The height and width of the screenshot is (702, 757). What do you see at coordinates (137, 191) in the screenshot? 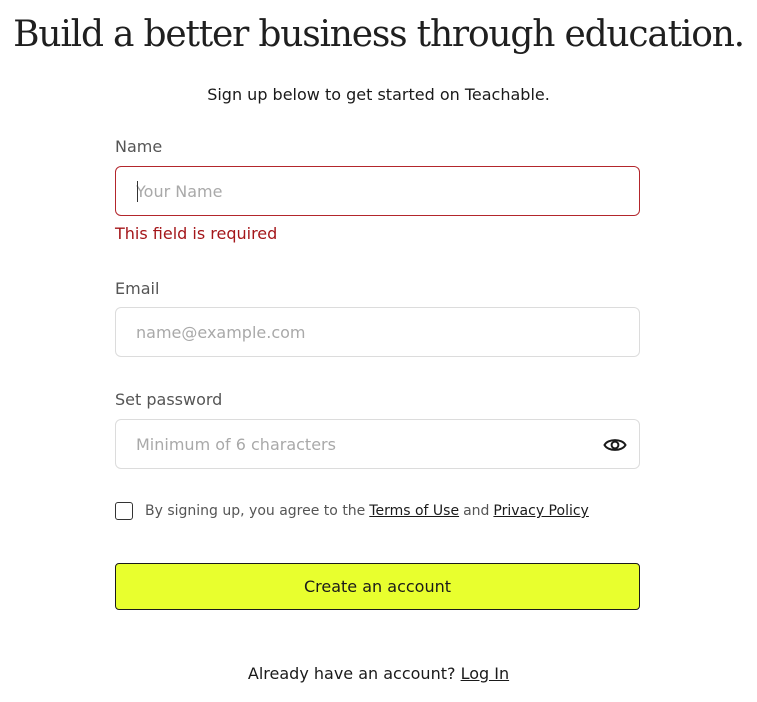
I see `text-caret` at bounding box center [137, 191].